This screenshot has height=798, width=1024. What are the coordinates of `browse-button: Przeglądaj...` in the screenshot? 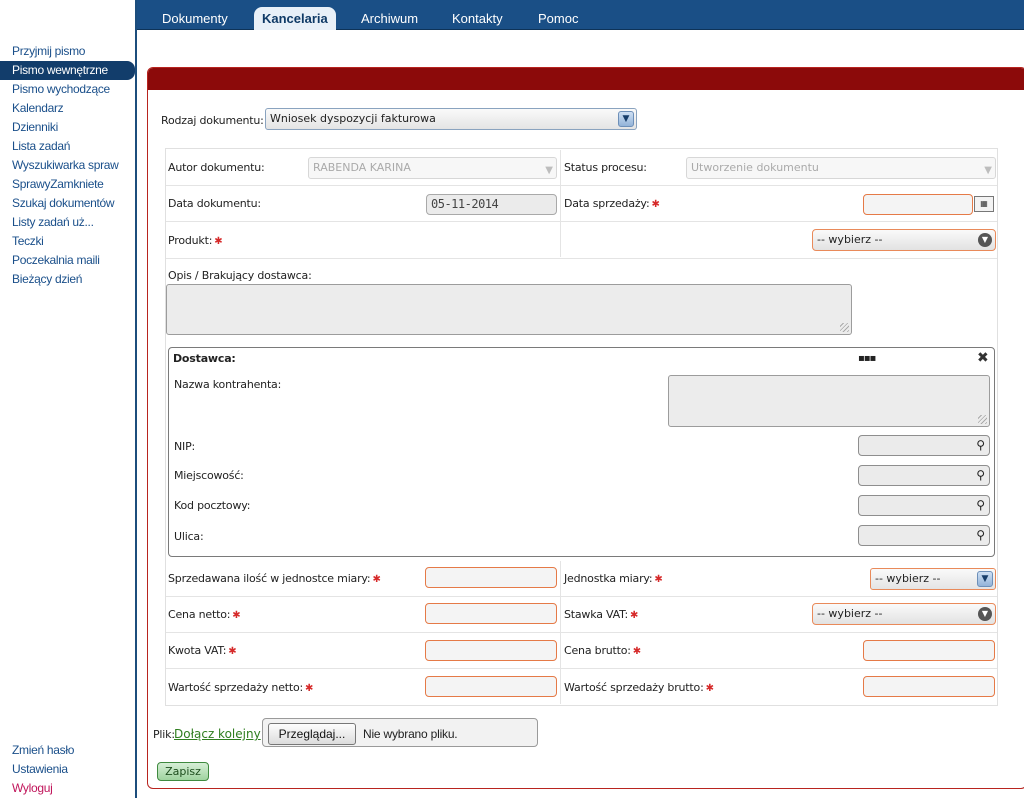 It's located at (312, 734).